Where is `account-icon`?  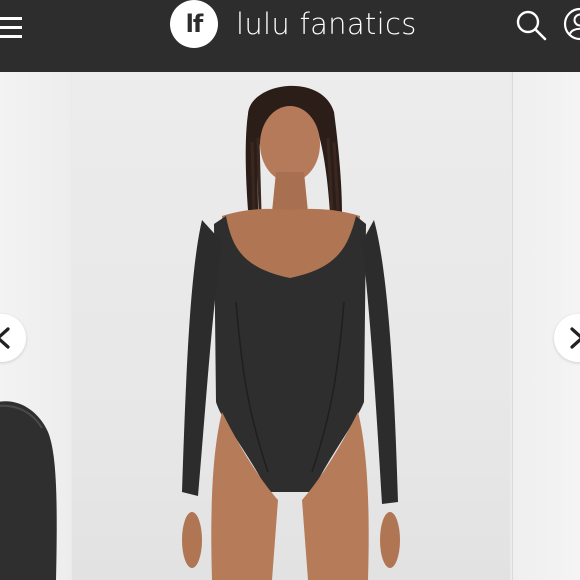 account-icon is located at coordinates (571, 24).